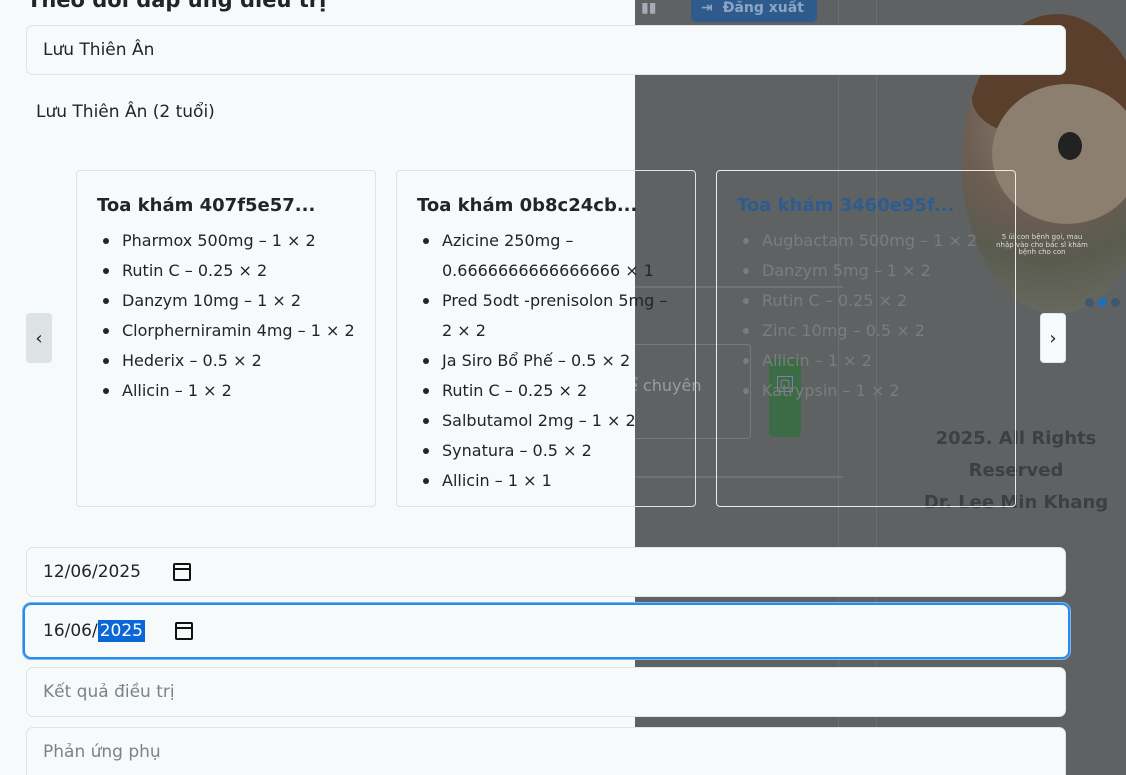  Describe the element at coordinates (226, 331) in the screenshot. I see `medication-item: Clorpherniramin 4mg – 1 × 2` at that location.